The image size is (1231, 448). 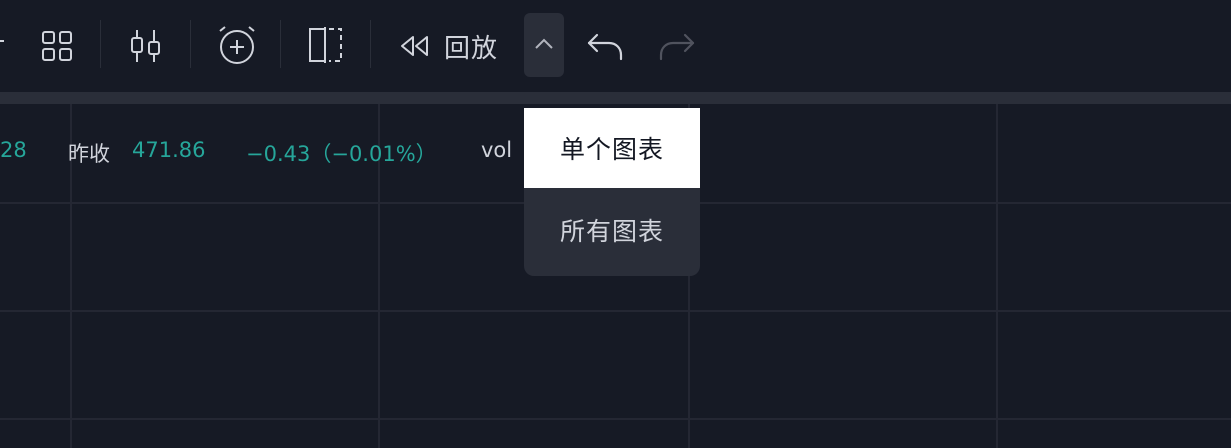 I want to click on undo-icon, so click(x=605, y=46).